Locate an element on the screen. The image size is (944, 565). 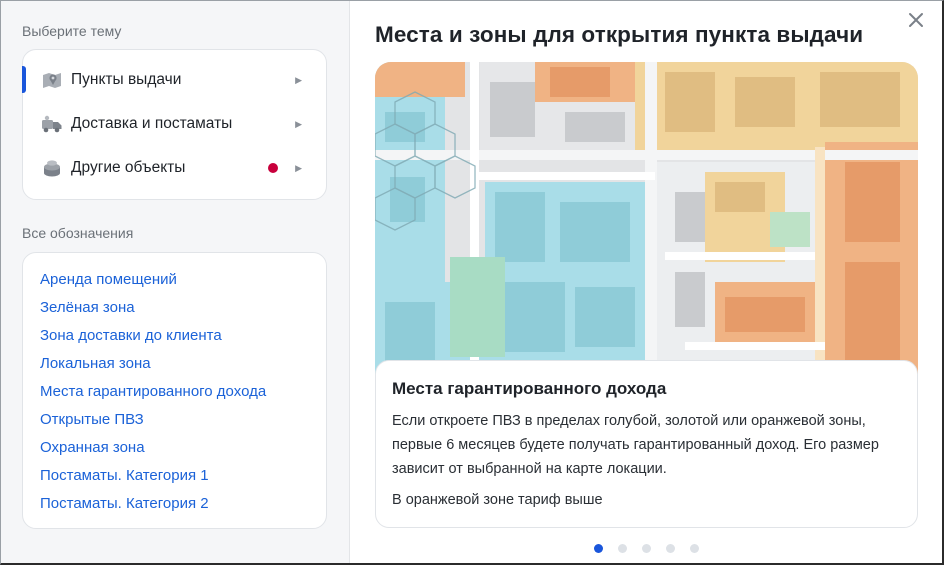
topic-label: Доставка и постаматы is located at coordinates (152, 123).